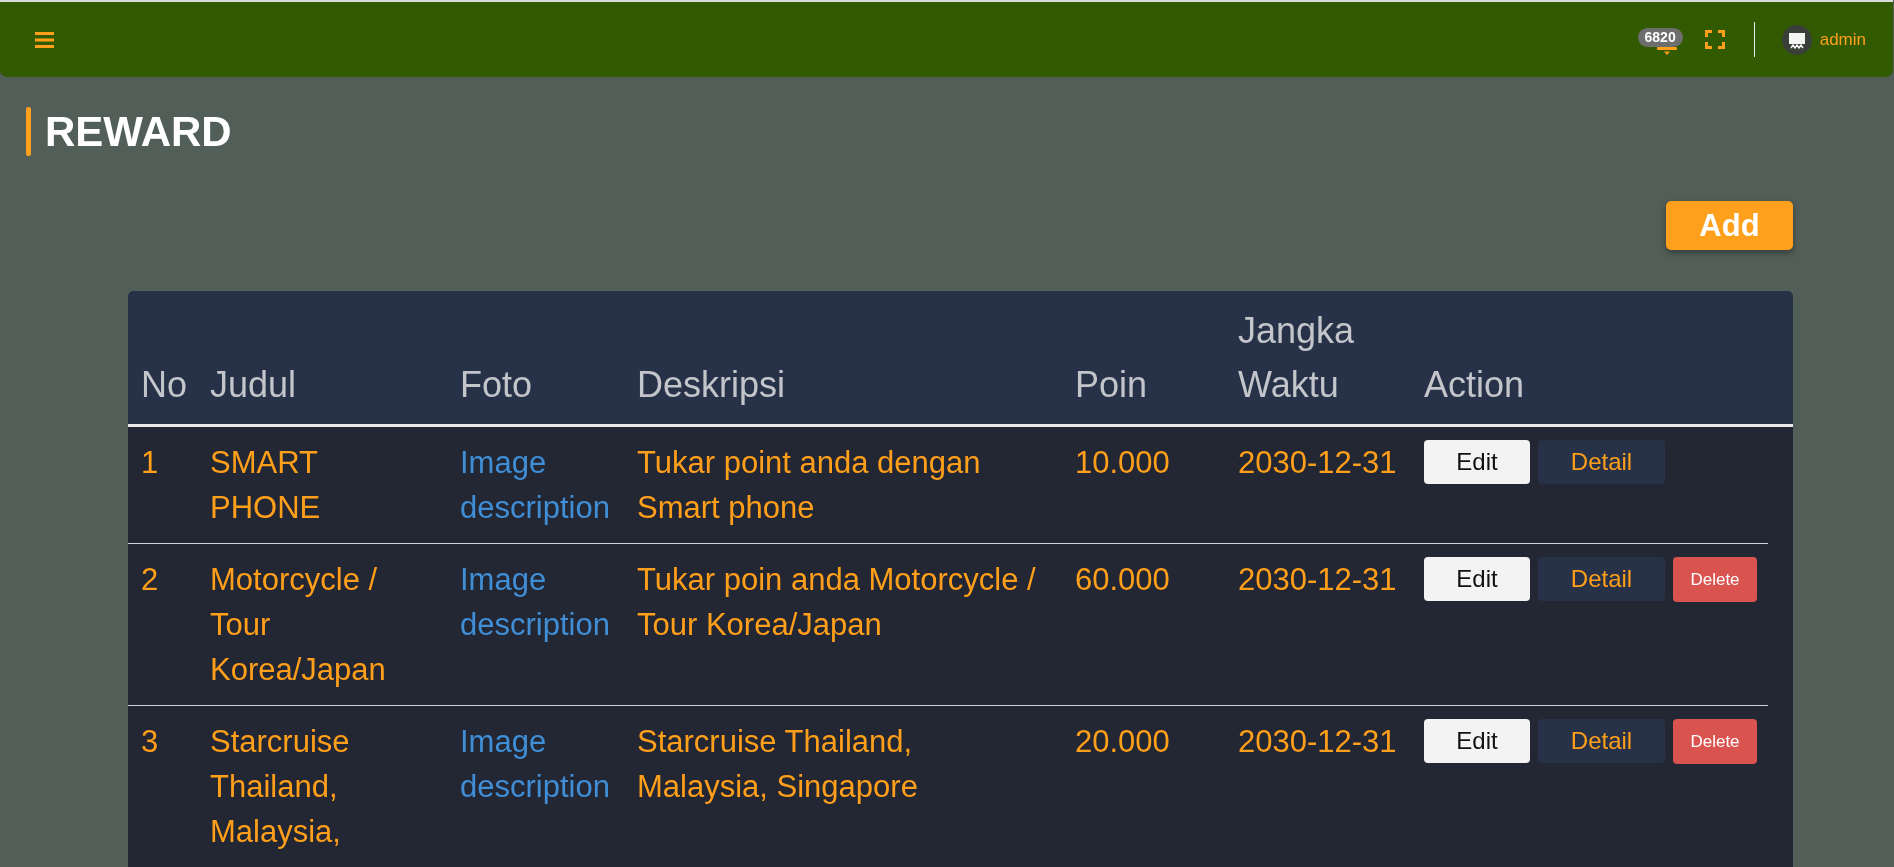  What do you see at coordinates (1296, 358) in the screenshot?
I see `column-header: Jangka Waktu` at bounding box center [1296, 358].